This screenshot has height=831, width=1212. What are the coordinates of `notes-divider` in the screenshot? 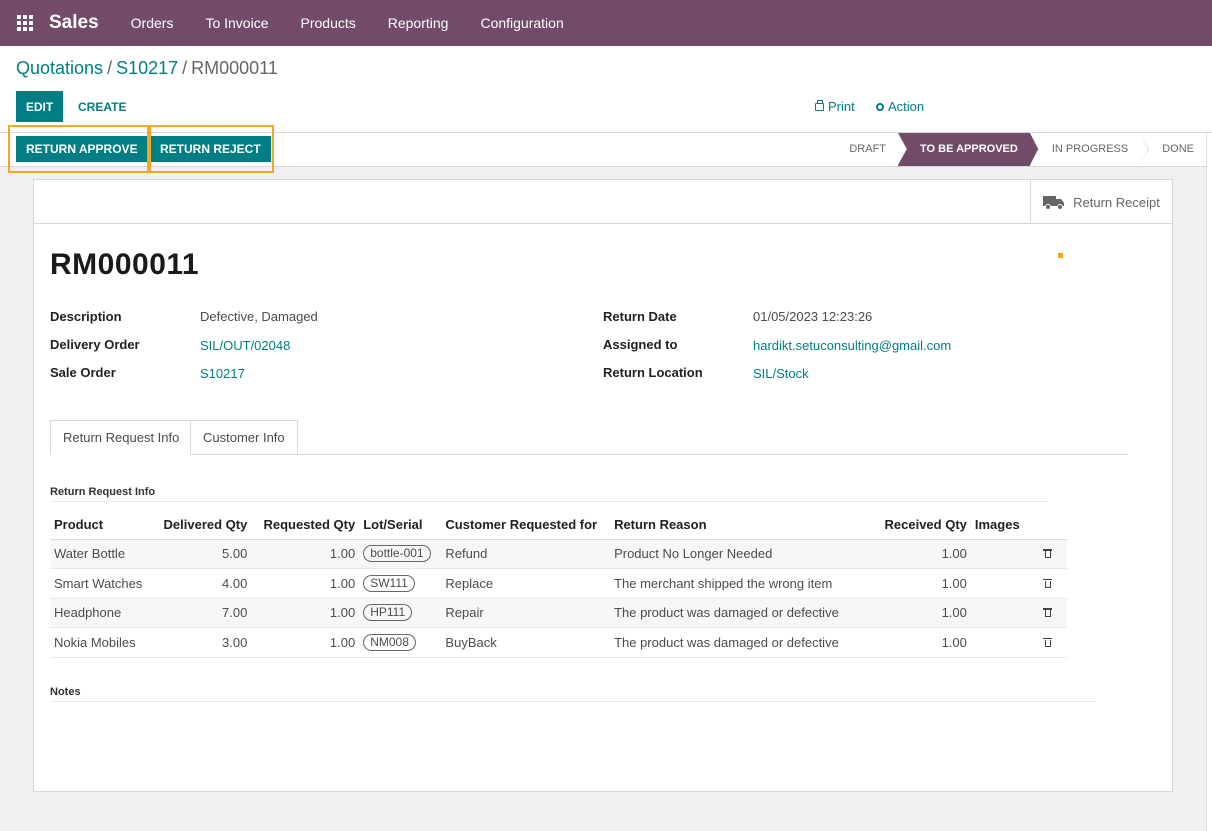 It's located at (573, 701).